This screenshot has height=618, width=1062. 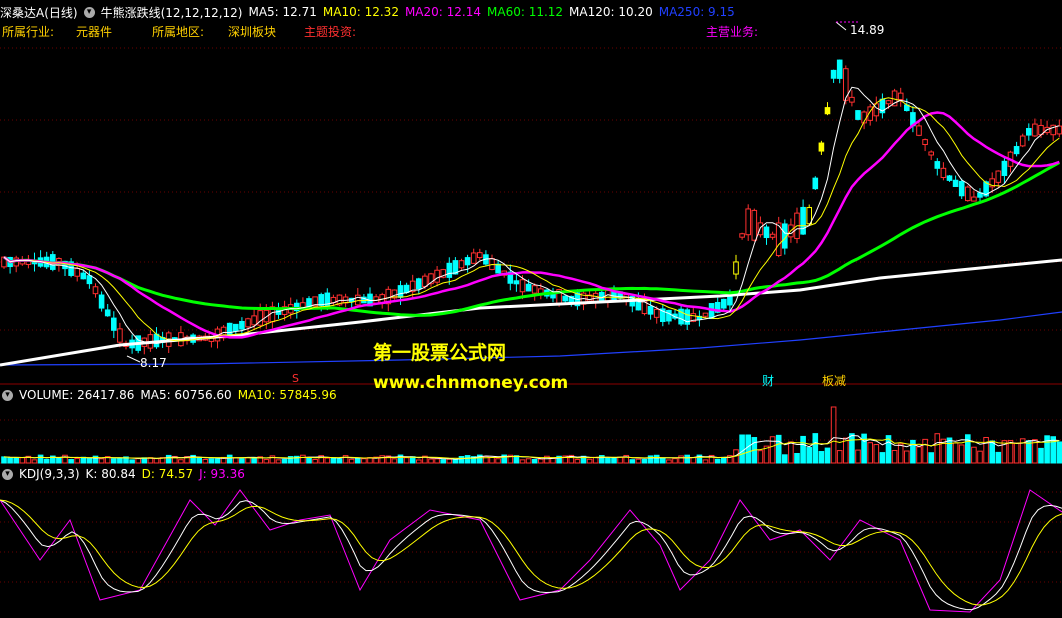 I want to click on low-marker-arrow, so click(x=133, y=359).